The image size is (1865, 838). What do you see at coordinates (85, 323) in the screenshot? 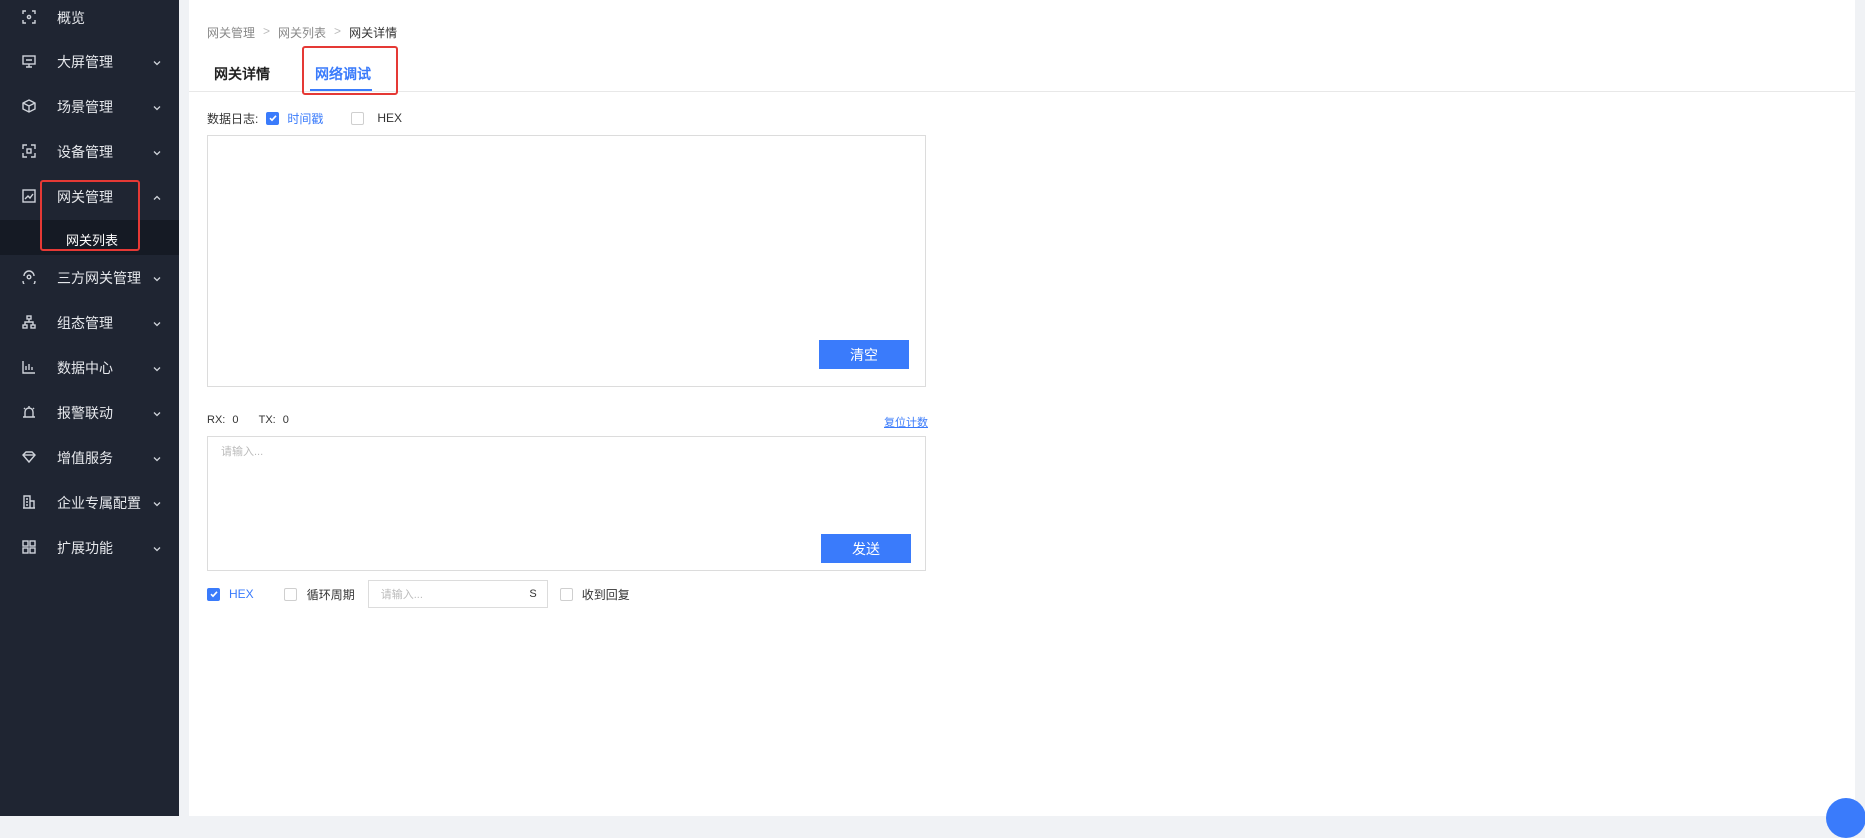
I see `sidebar-item-label: 组态管理` at bounding box center [85, 323].